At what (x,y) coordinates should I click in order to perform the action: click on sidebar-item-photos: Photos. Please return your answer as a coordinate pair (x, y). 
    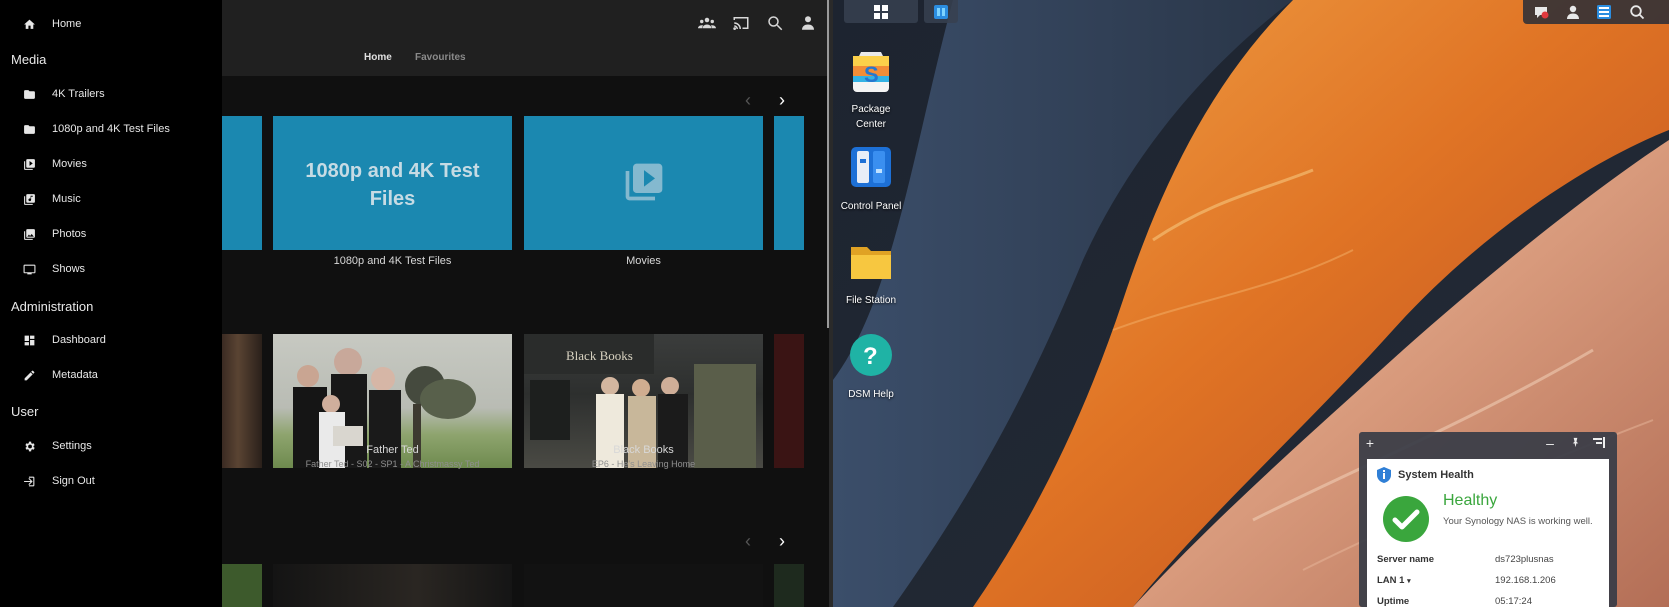
    Looking at the image, I should click on (111, 234).